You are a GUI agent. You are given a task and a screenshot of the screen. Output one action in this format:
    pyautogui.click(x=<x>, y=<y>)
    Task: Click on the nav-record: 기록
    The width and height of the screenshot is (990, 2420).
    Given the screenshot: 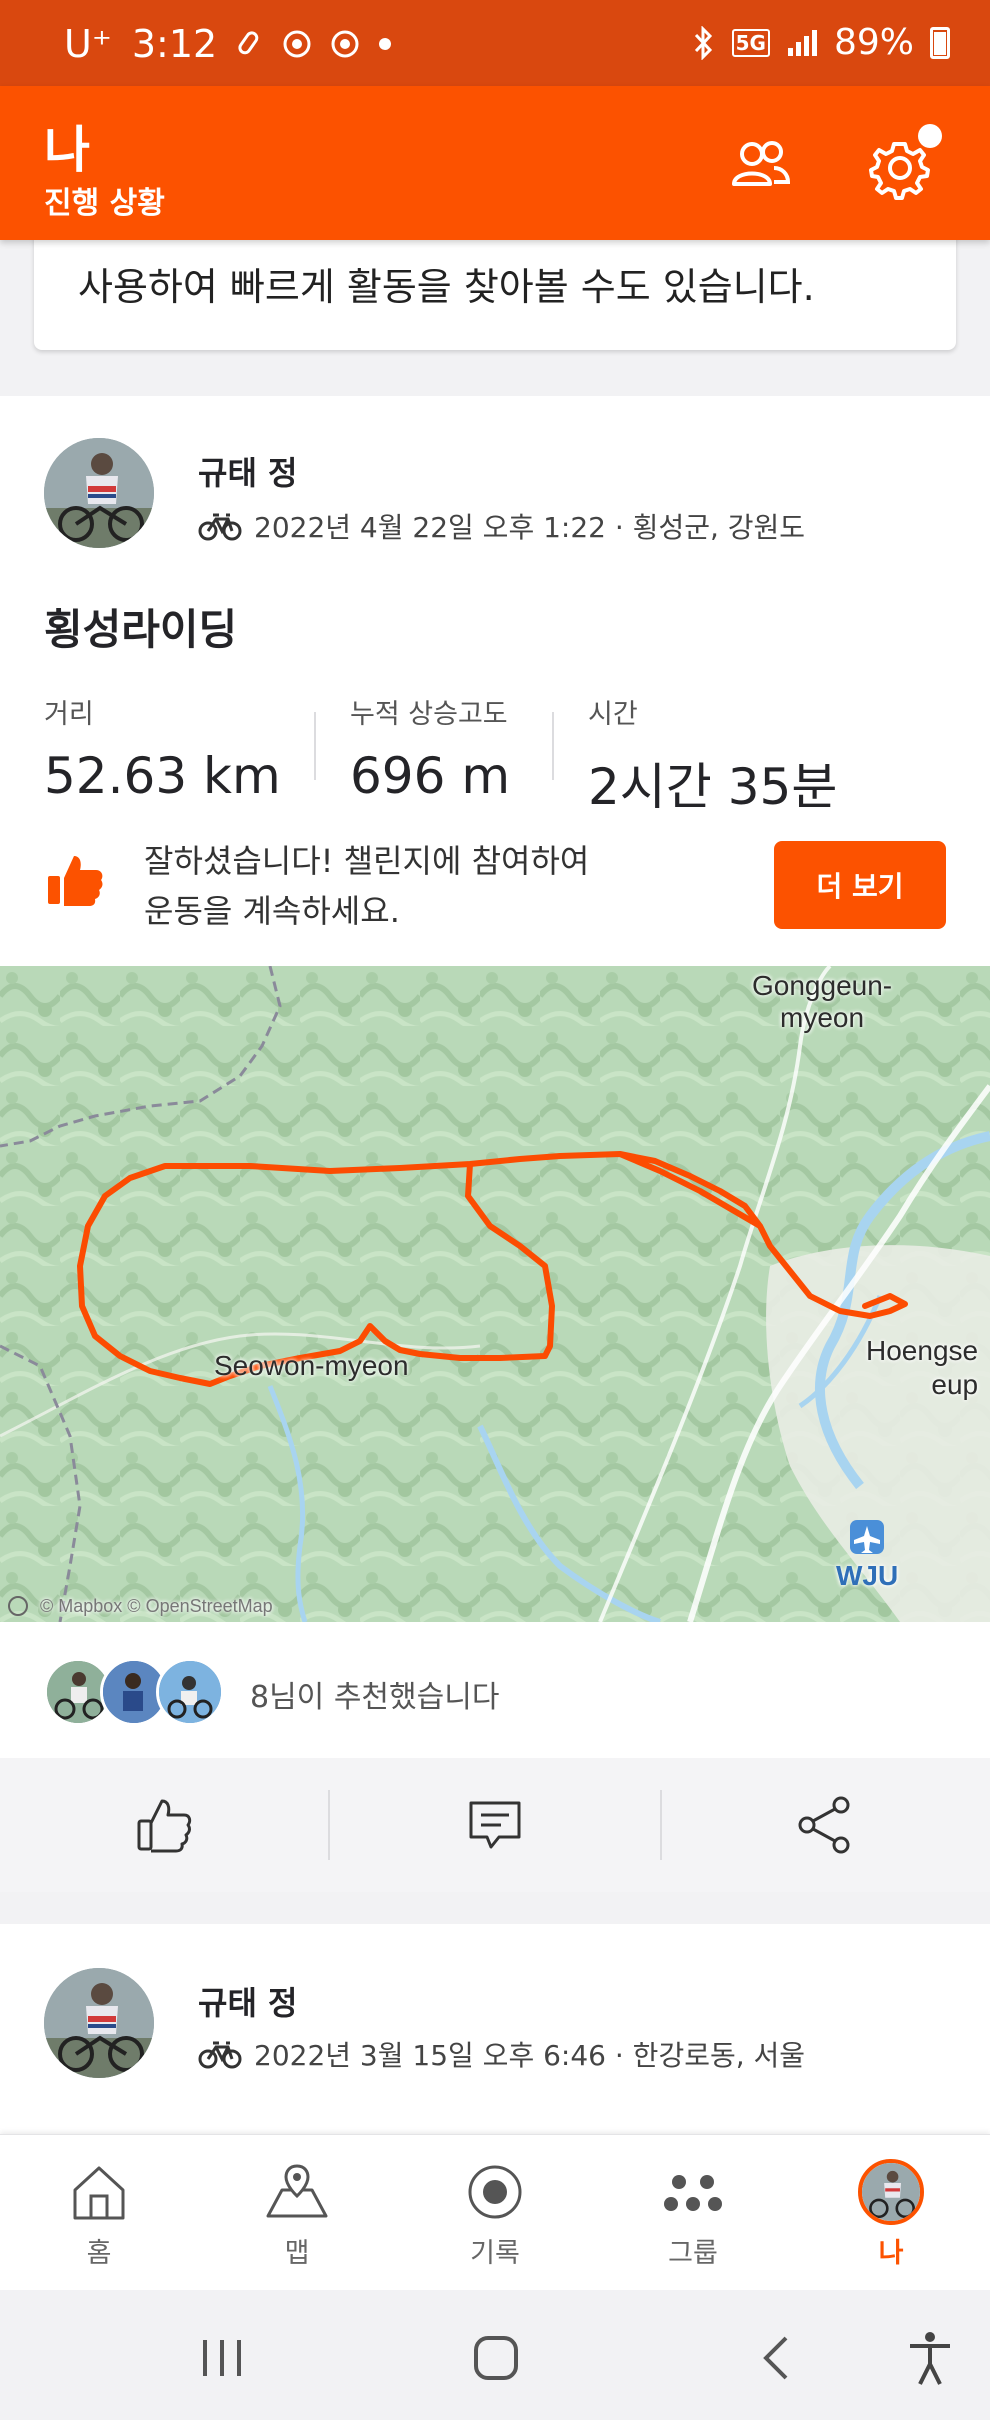 What is the action you would take?
    pyautogui.click(x=495, y=2219)
    